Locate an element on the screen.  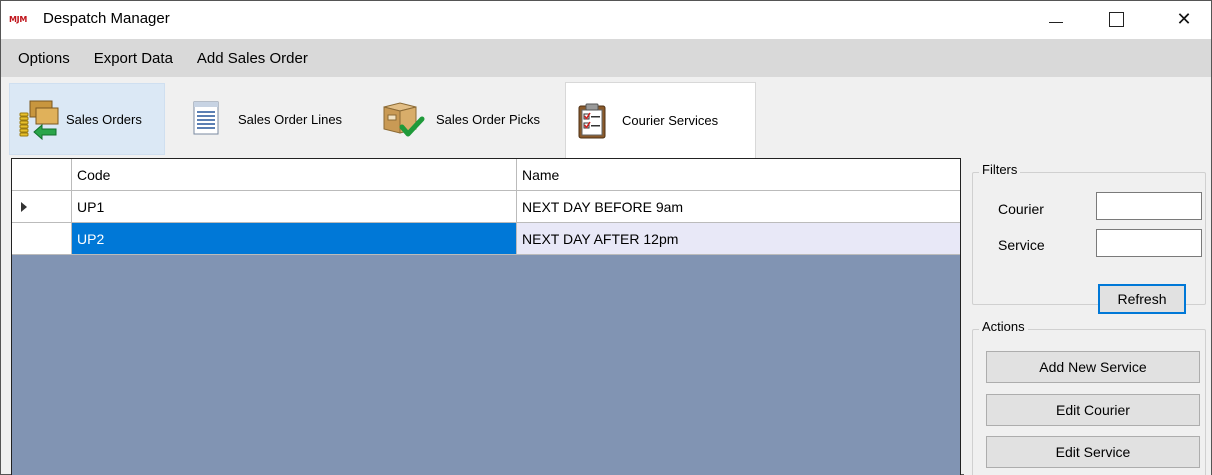
tab-sales-orders: Sales Orders is located at coordinates (87, 119).